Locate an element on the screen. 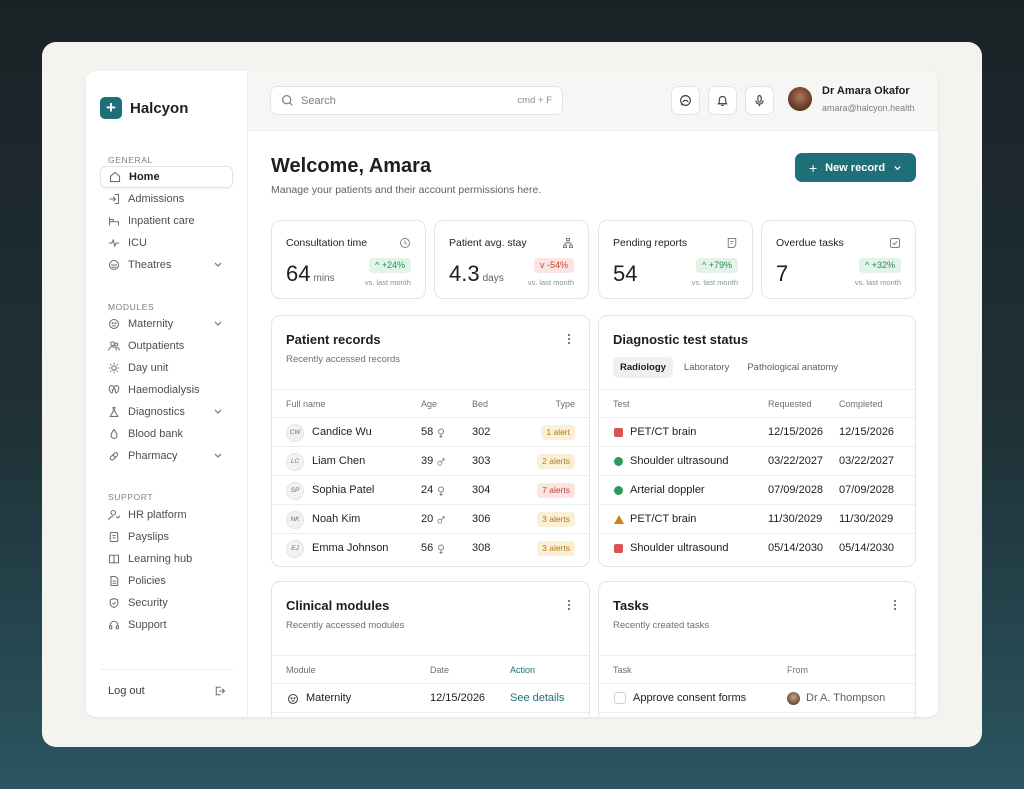 This screenshot has width=1024, height=789. sidebar-item-security: Security is located at coordinates (166, 603).